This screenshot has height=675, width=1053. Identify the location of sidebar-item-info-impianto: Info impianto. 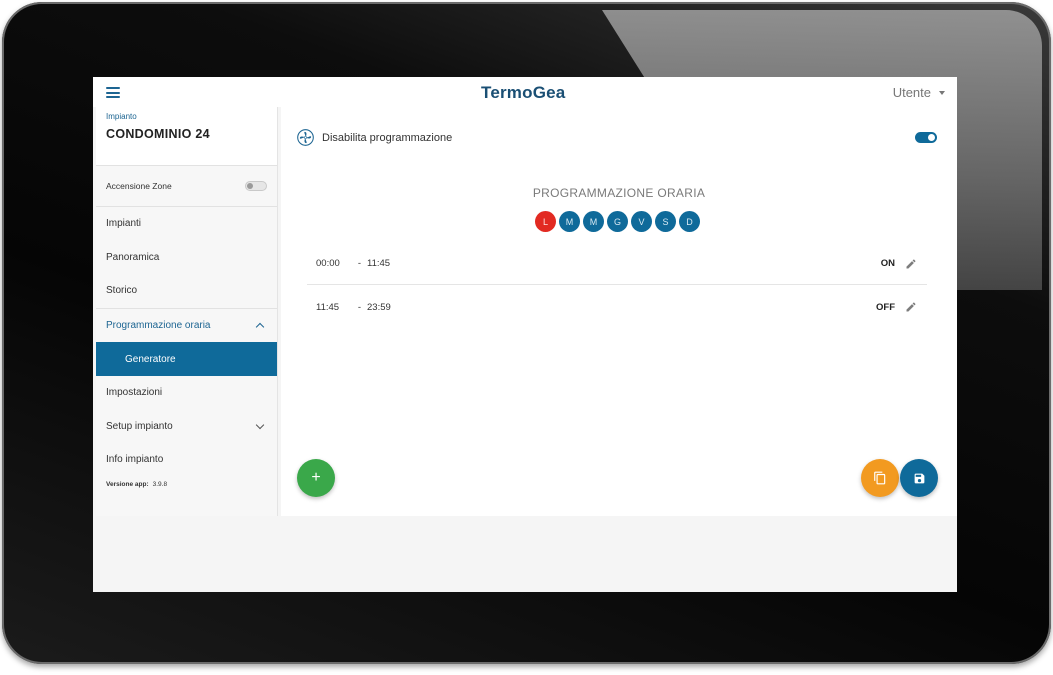
(186, 460).